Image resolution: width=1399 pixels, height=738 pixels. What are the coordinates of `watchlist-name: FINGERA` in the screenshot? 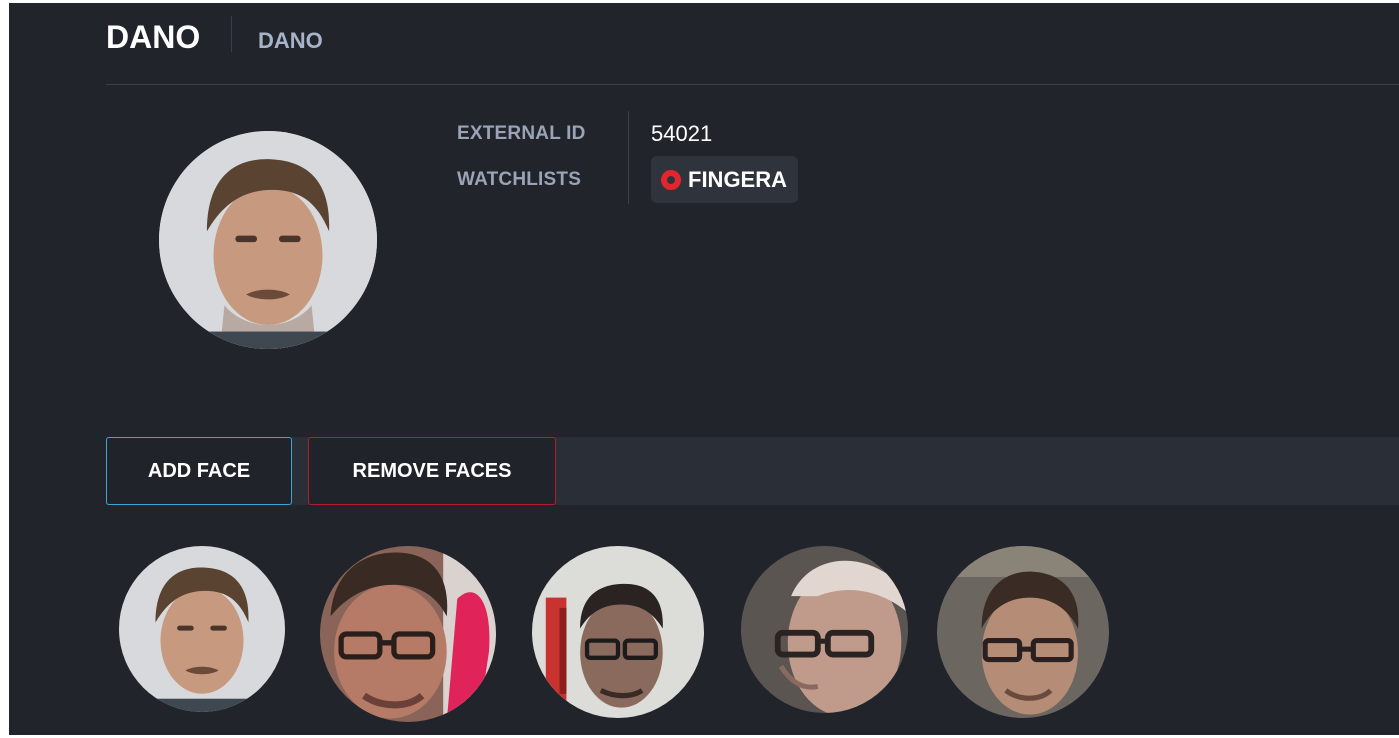 It's located at (737, 179).